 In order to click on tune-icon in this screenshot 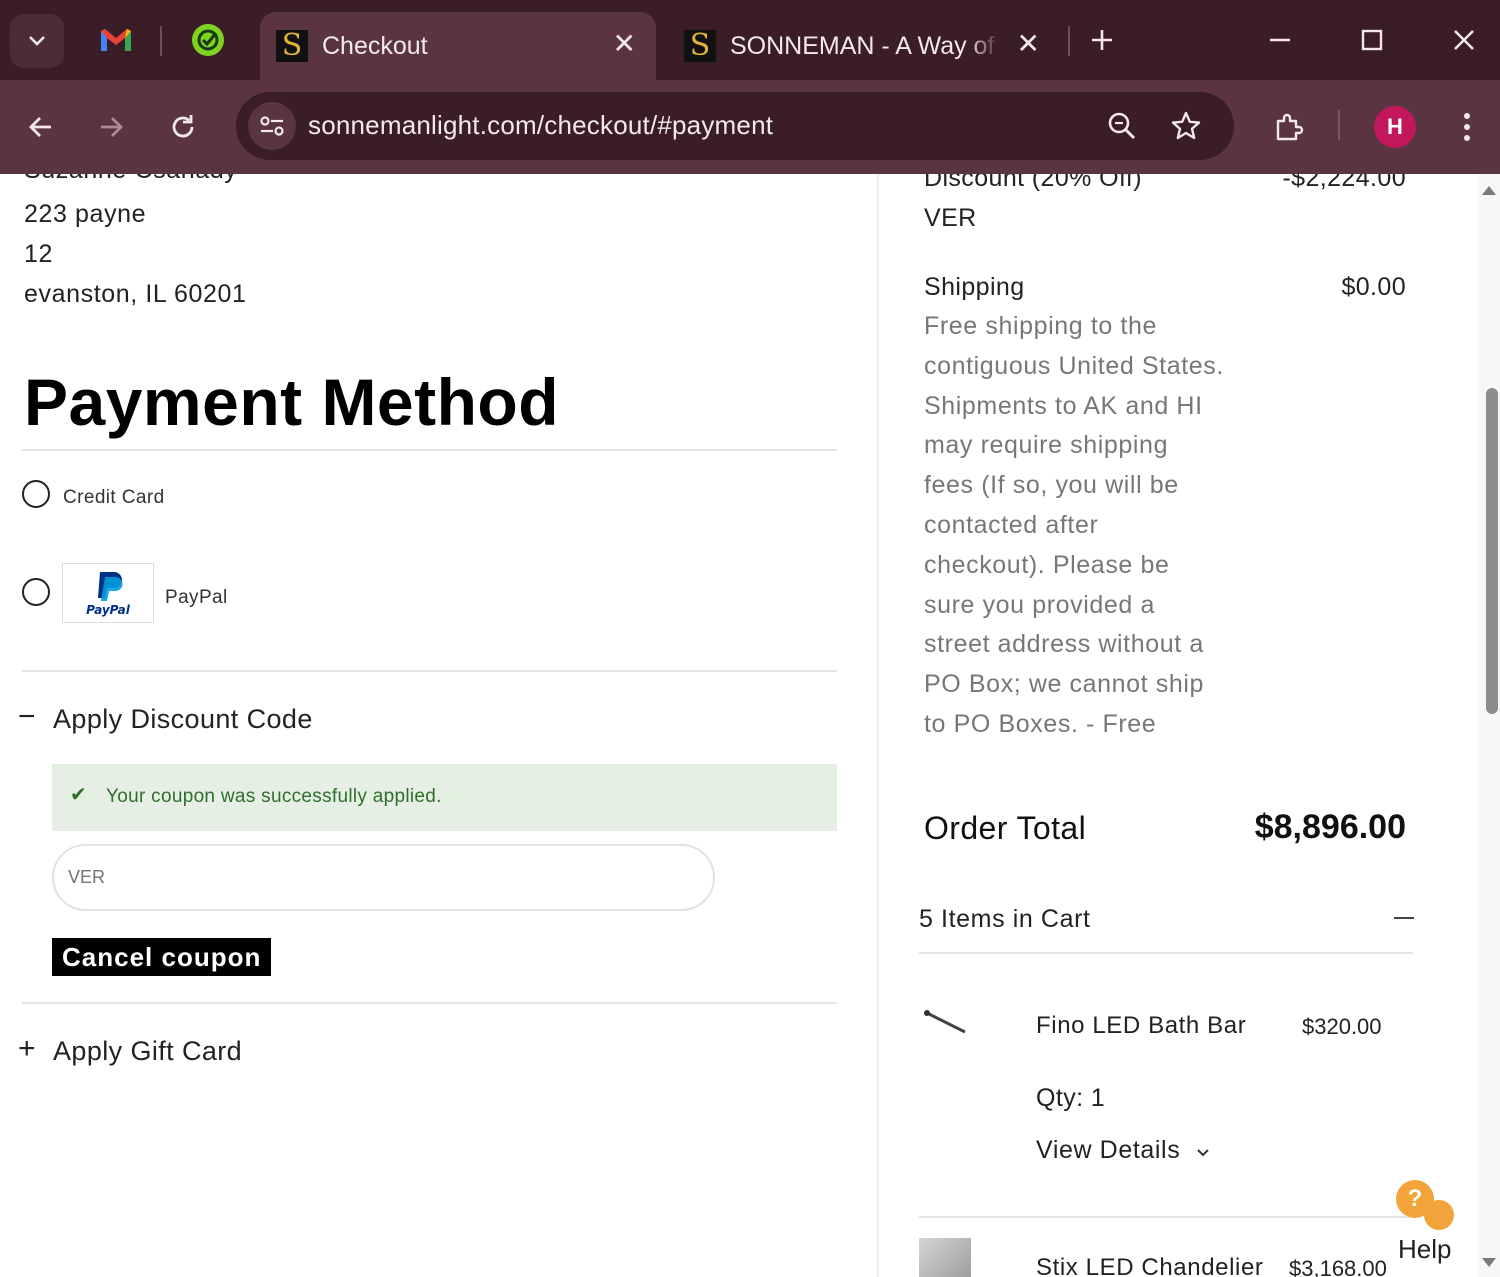, I will do `click(272, 126)`.